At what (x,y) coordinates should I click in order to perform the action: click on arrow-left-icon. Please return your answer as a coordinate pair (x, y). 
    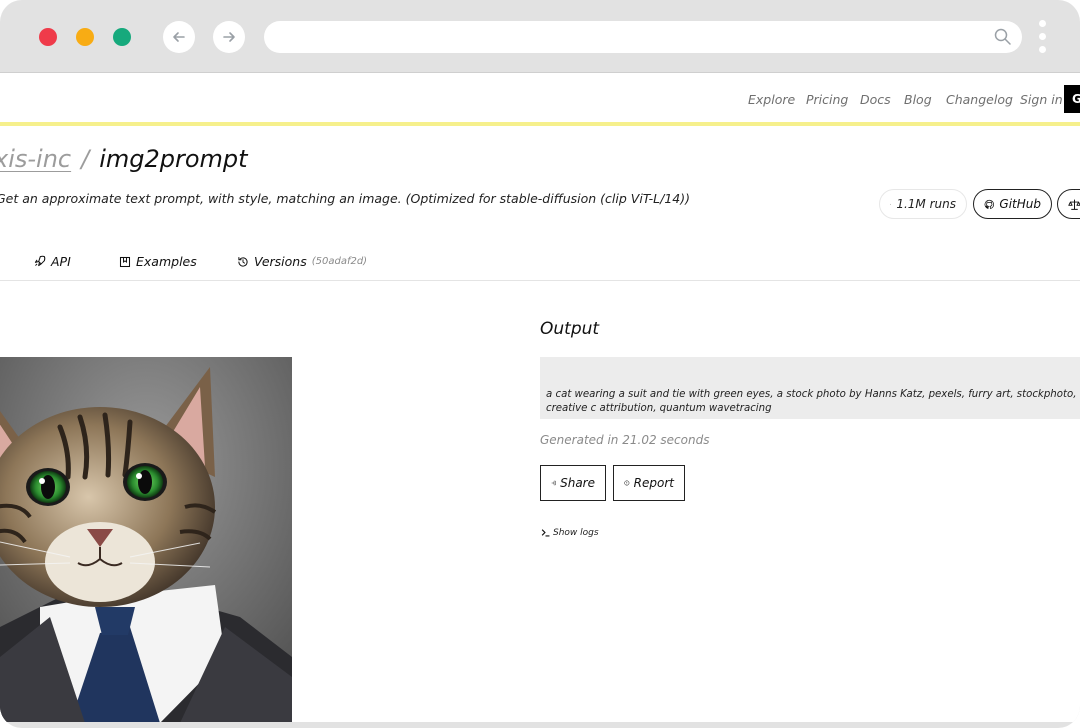
    Looking at the image, I should click on (179, 37).